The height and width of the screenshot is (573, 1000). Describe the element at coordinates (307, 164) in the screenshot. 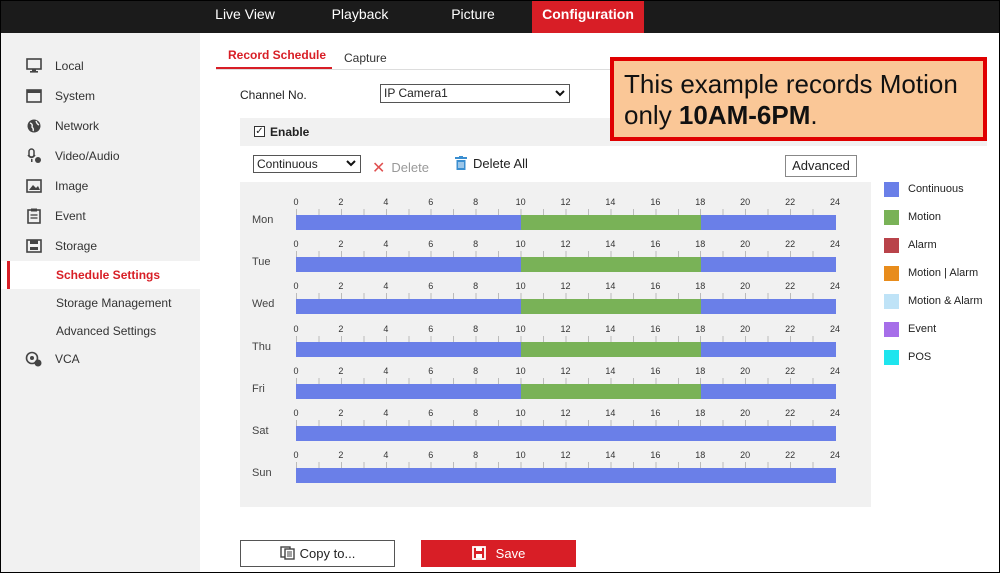

I see `record-type-select: Continuous` at that location.